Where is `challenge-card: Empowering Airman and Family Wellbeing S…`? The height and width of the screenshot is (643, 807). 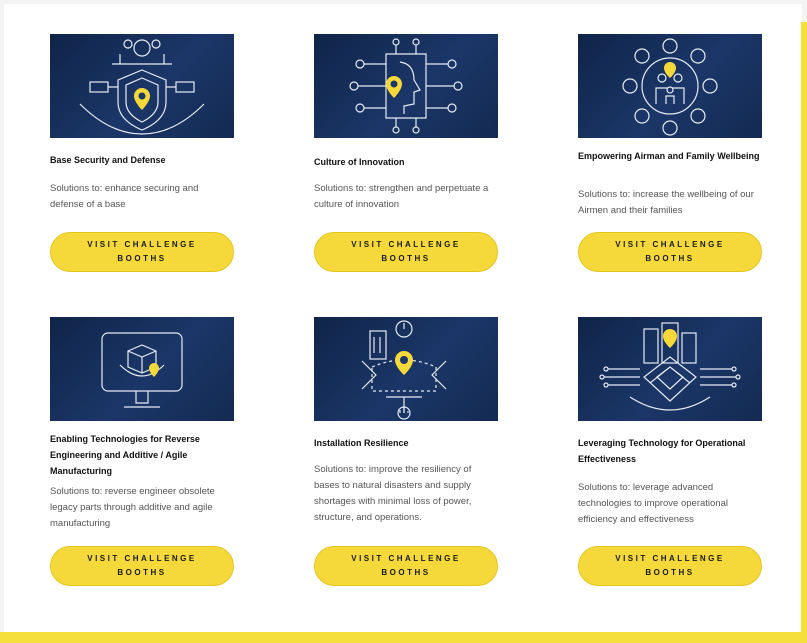
challenge-card: Empowering Airman and Family Wellbeing S… is located at coordinates (671, 154).